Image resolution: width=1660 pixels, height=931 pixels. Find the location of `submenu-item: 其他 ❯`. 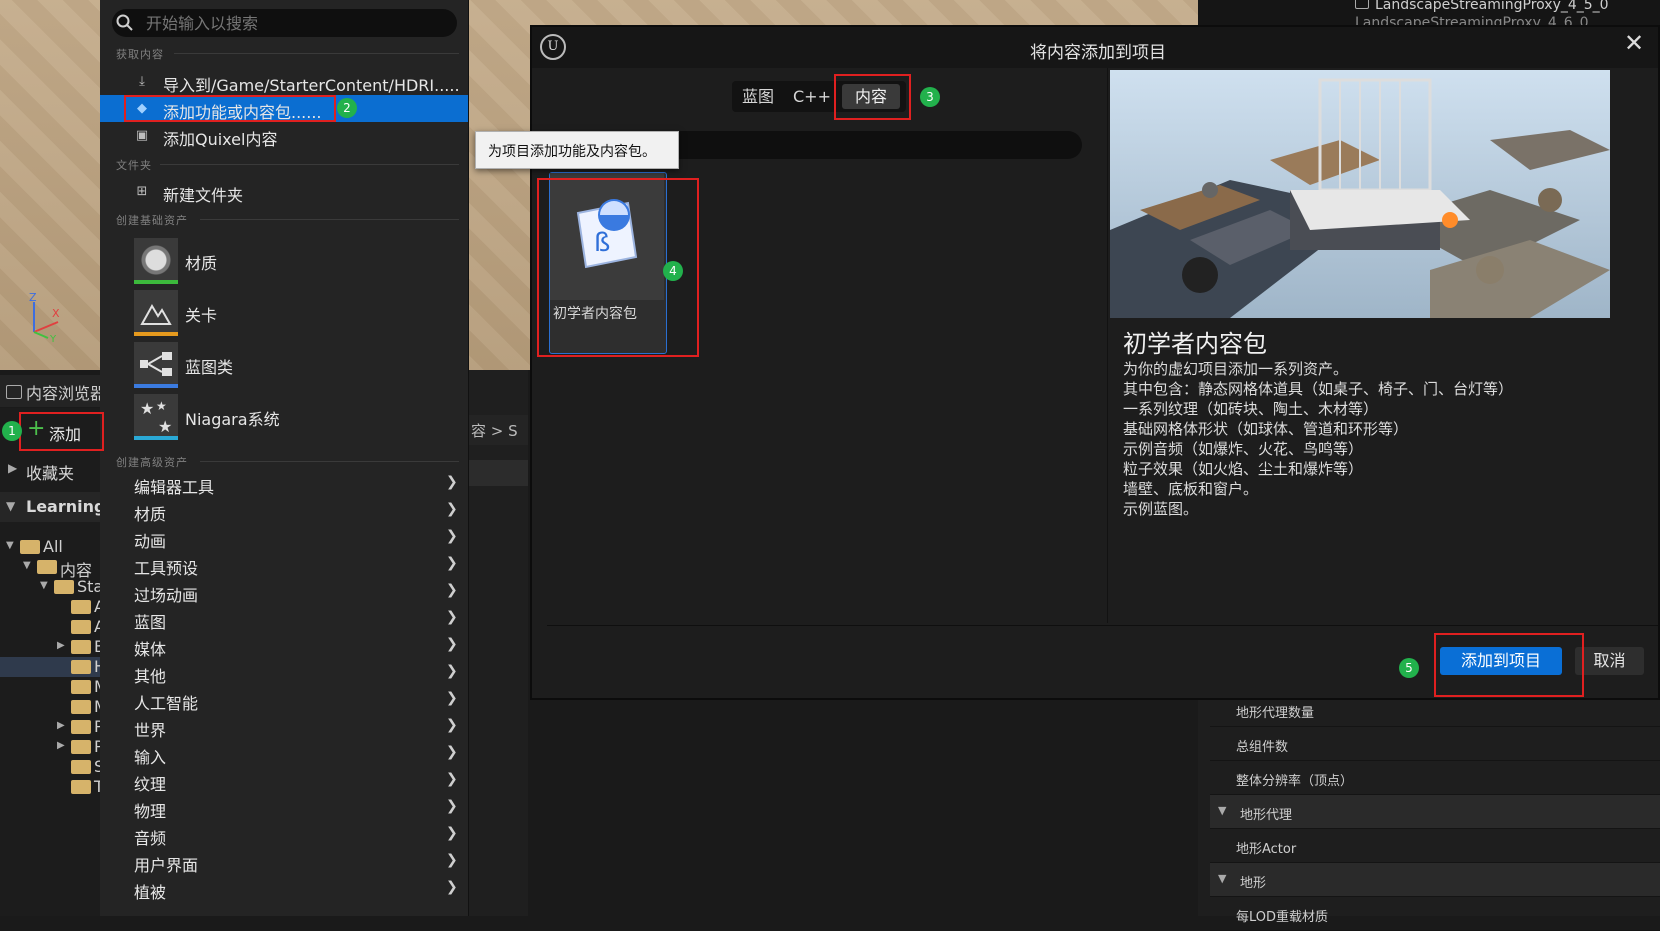

submenu-item: 其他 ❯ is located at coordinates (284, 672).